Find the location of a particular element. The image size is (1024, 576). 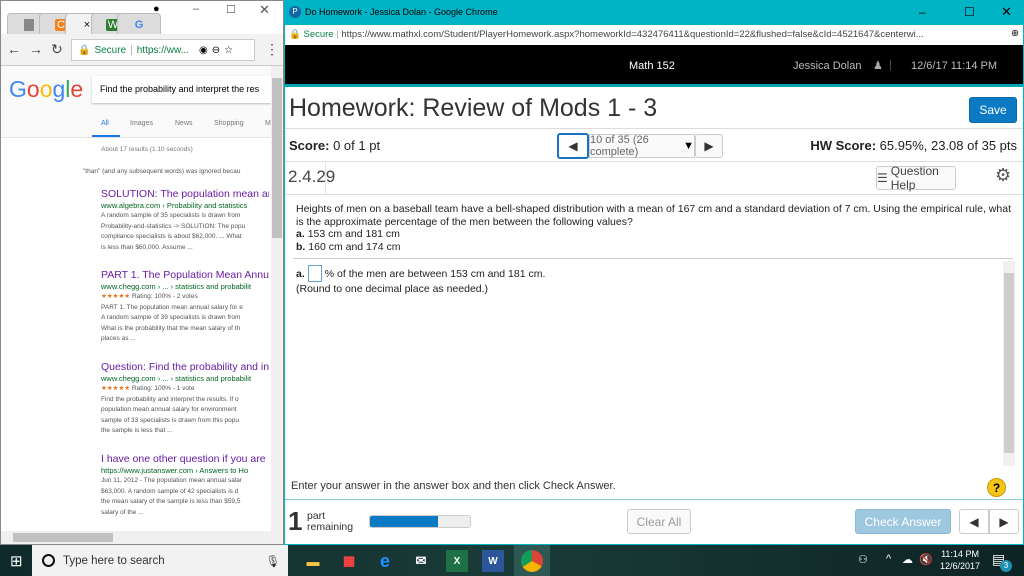

user-name: Jessica Dolan is located at coordinates (827, 66).